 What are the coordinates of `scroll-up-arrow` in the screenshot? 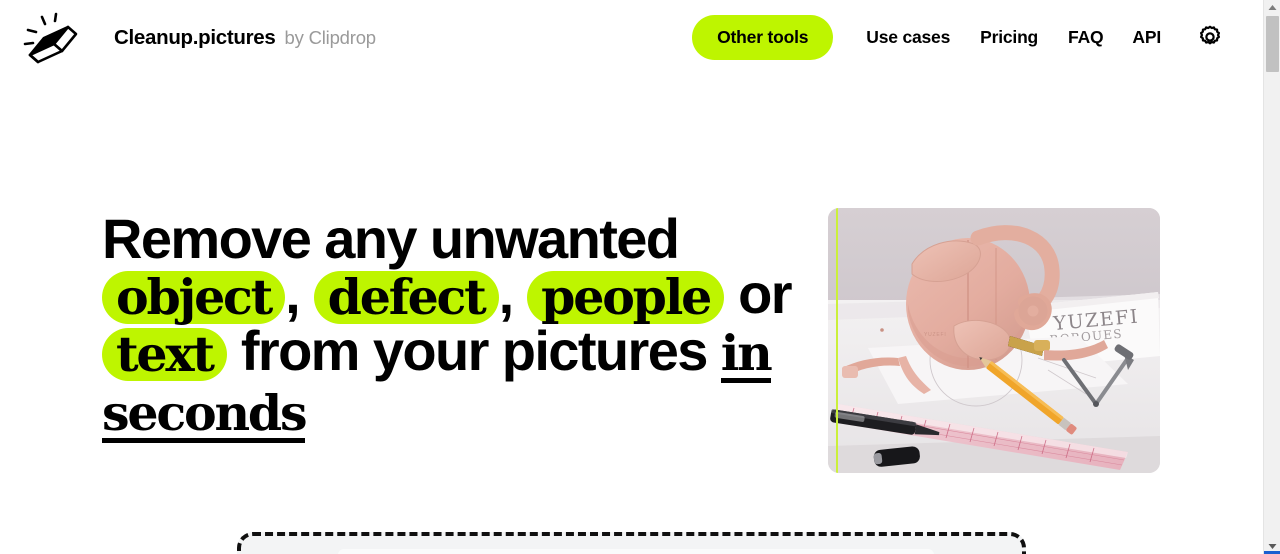 It's located at (1272, 7).